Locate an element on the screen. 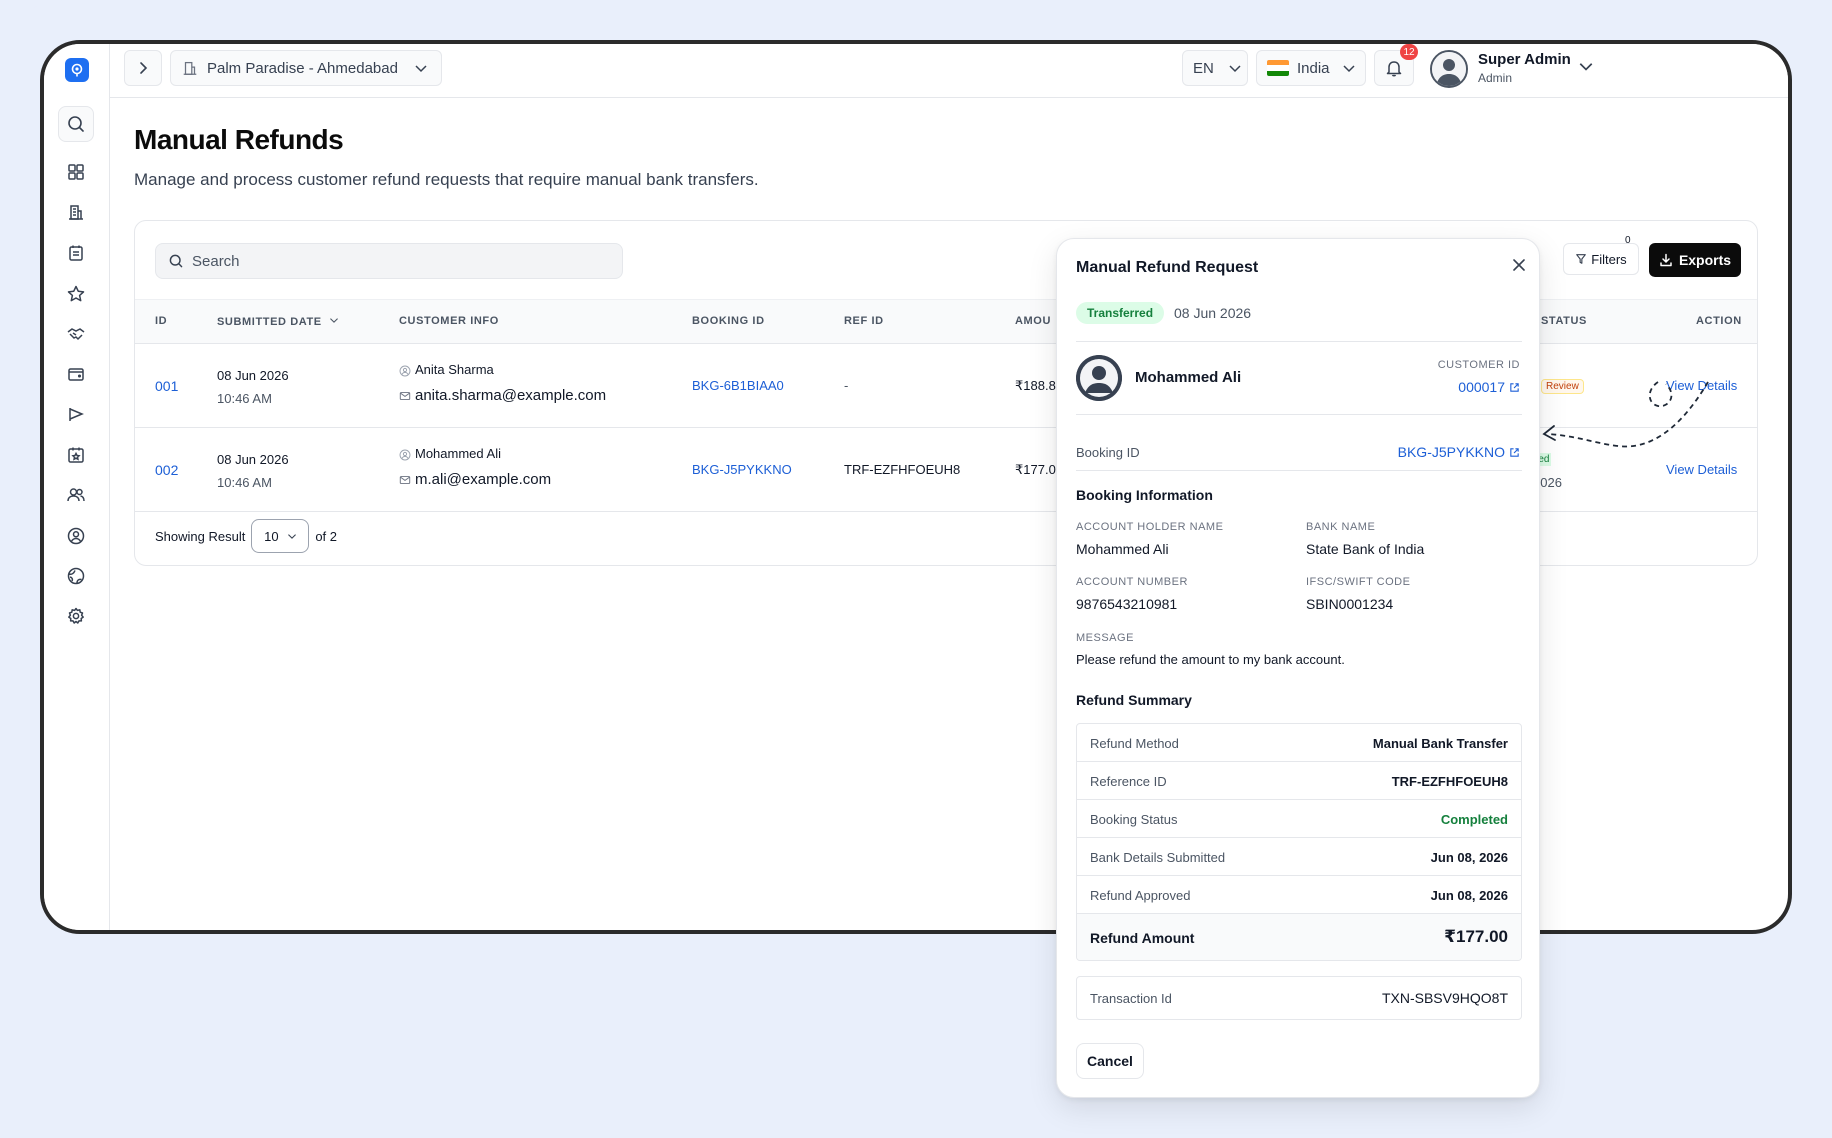 Image resolution: width=1832 pixels, height=1138 pixels. th-submitted-date: SUBMITTED DATE is located at coordinates (278, 321).